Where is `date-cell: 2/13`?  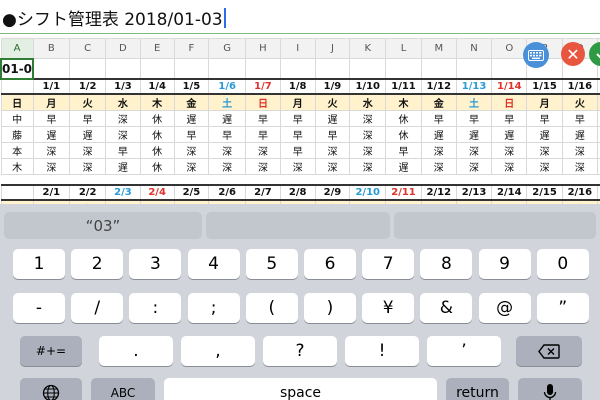
date-cell: 2/13 is located at coordinates (474, 192).